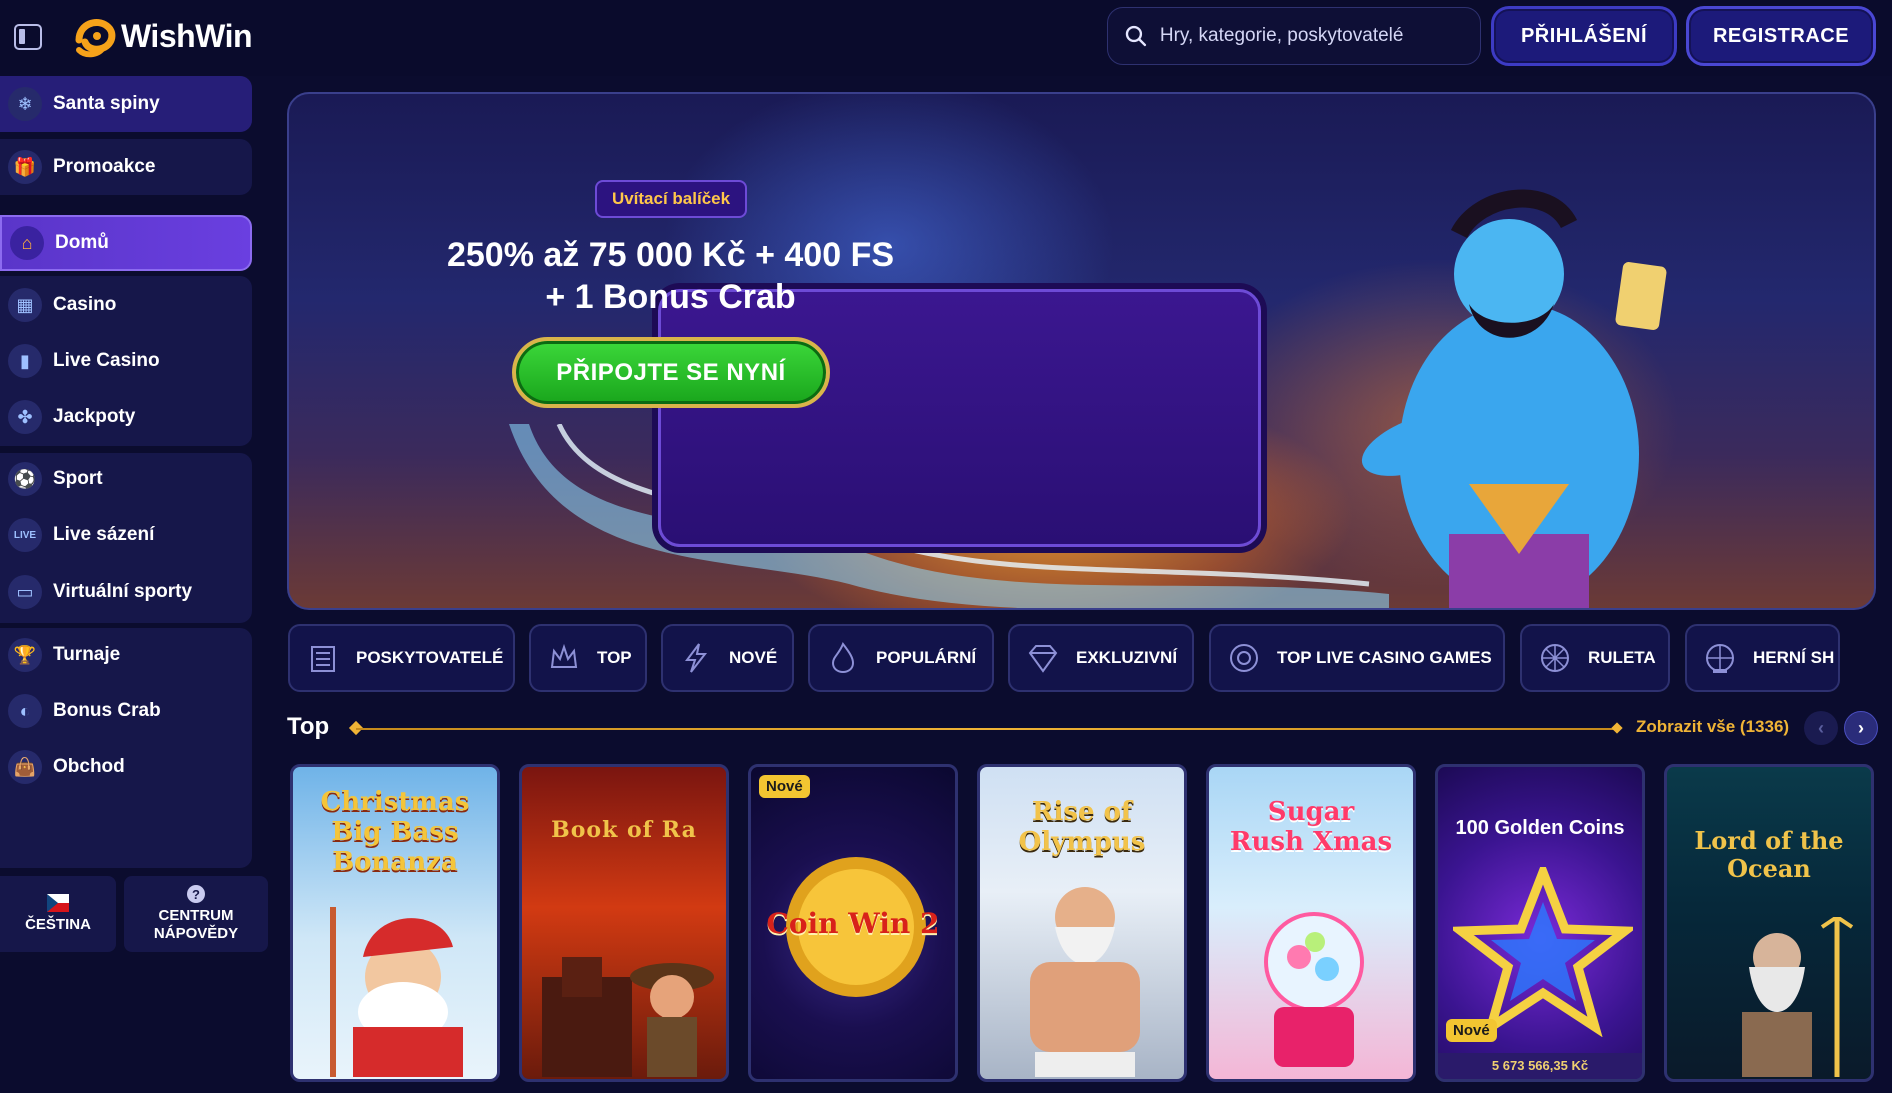 The image size is (1892, 1093). Describe the element at coordinates (104, 166) in the screenshot. I see `sidebar-item-label: Promoakce` at that location.